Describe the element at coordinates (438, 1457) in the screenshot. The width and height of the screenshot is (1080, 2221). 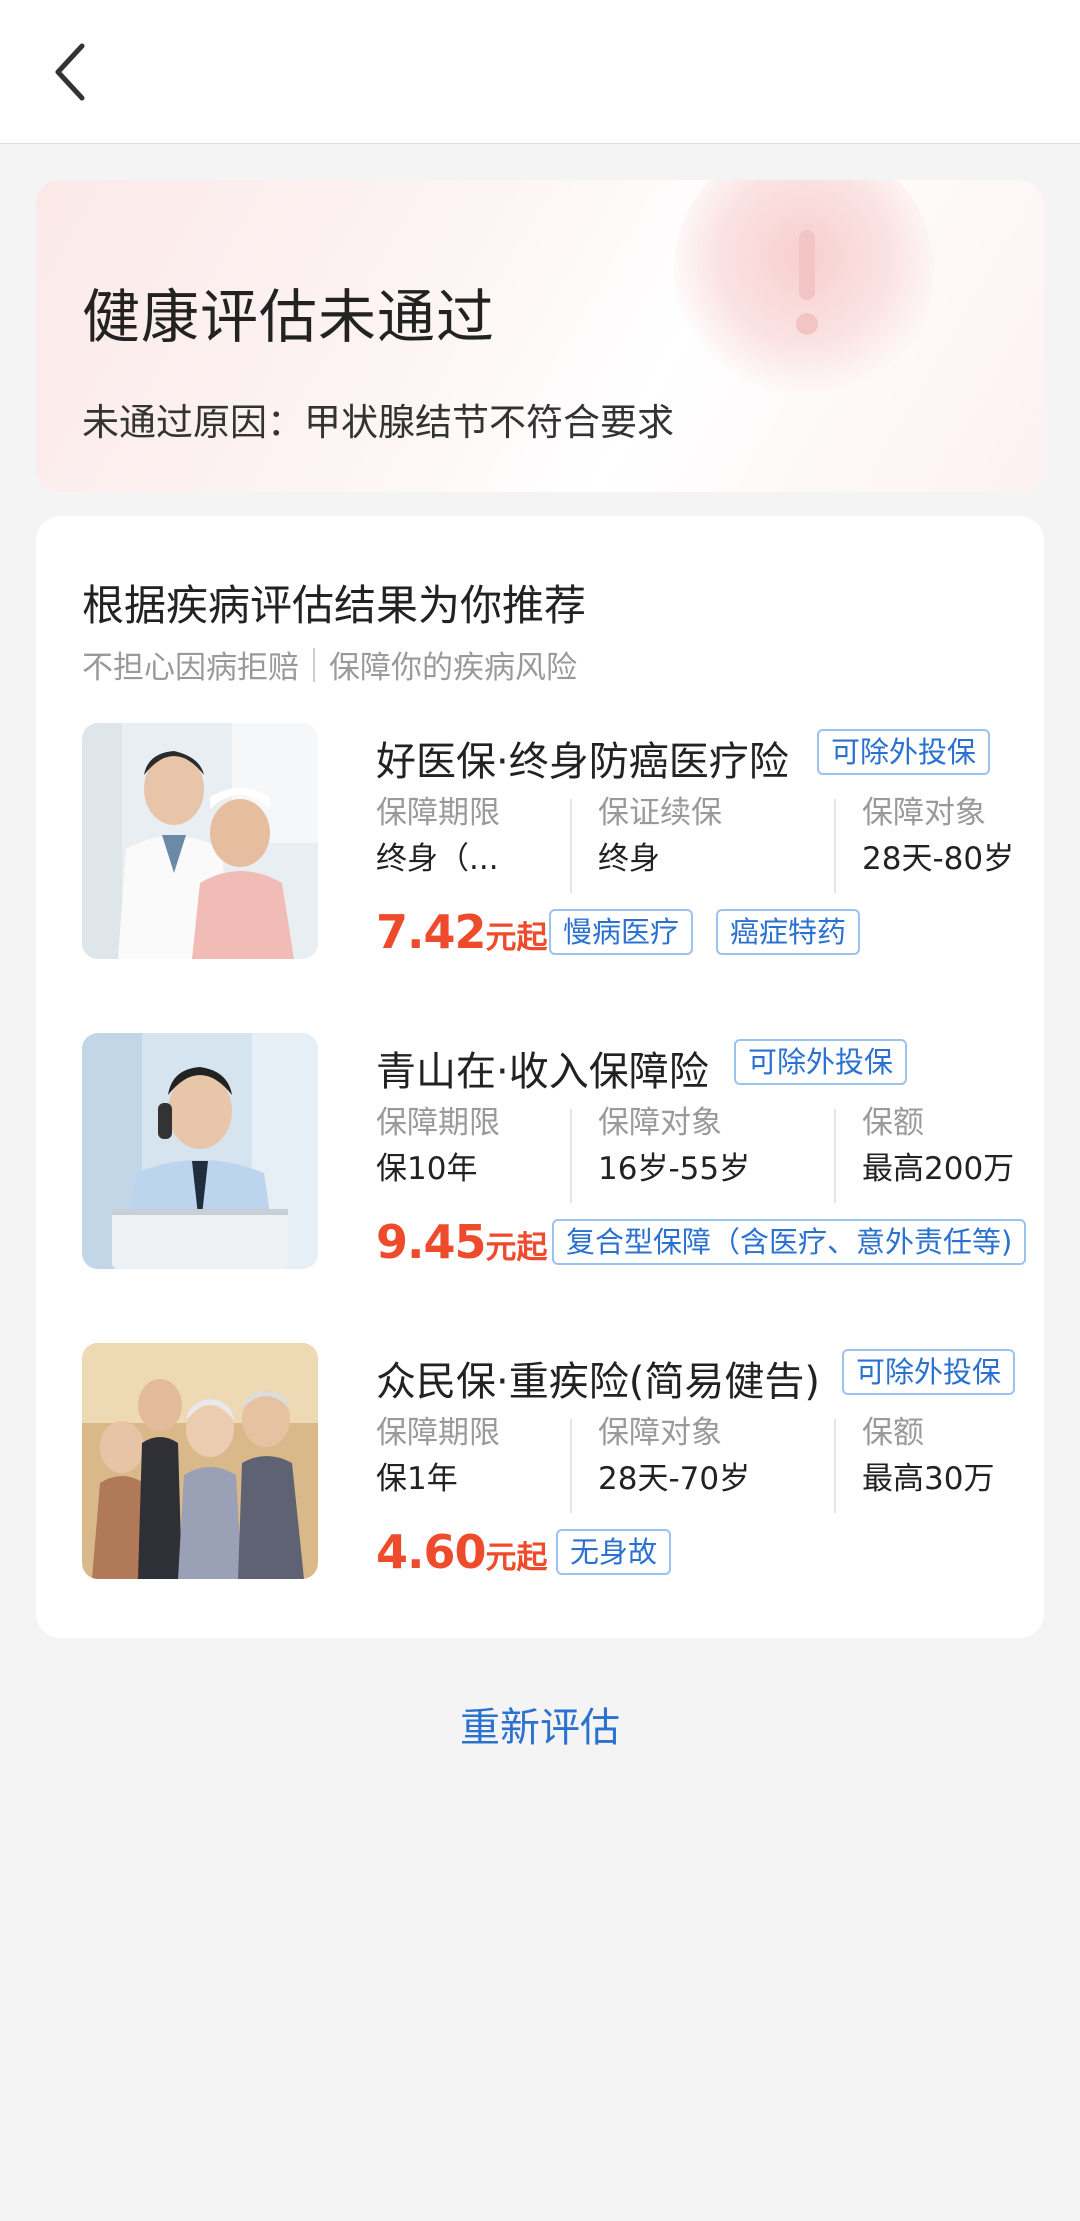
I see `attr-term: 保障期限 保1年` at that location.